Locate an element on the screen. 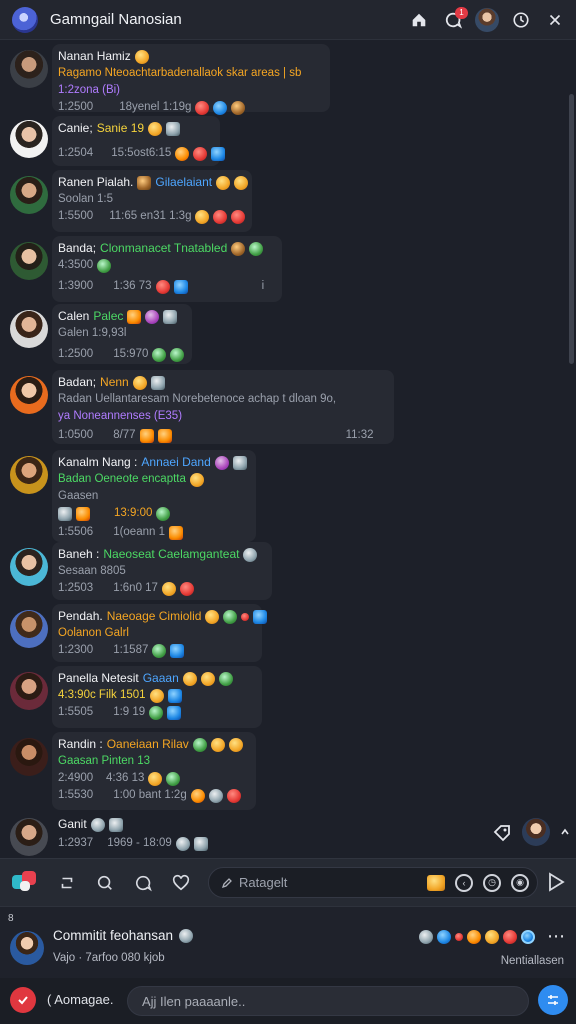  home-icon is located at coordinates (419, 20).